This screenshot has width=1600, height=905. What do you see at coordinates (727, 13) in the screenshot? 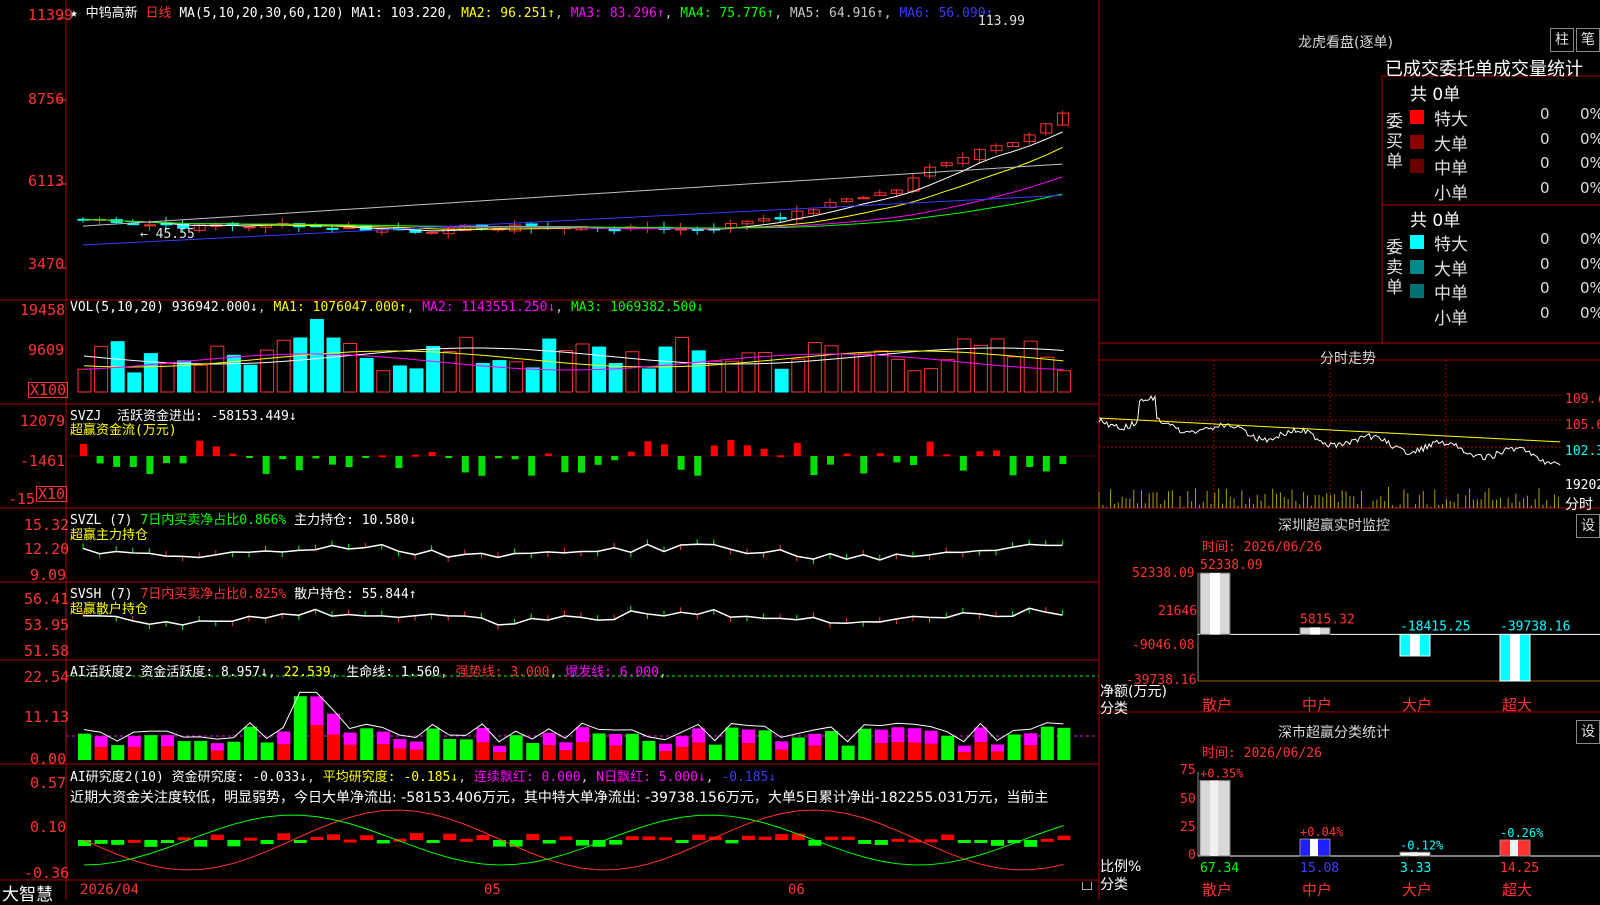
I see `ma4-value: MA4: 75.776↑` at bounding box center [727, 13].